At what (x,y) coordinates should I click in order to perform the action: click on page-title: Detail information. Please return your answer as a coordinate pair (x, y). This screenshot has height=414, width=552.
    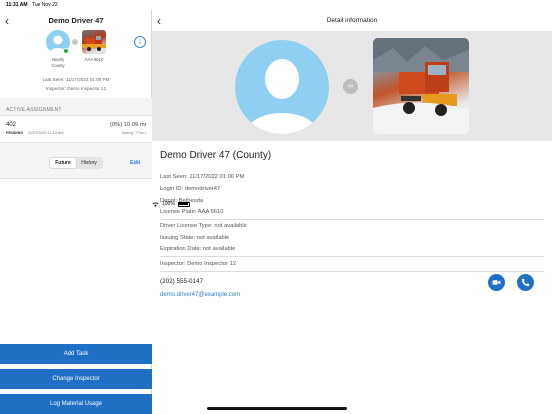
    Looking at the image, I should click on (352, 20).